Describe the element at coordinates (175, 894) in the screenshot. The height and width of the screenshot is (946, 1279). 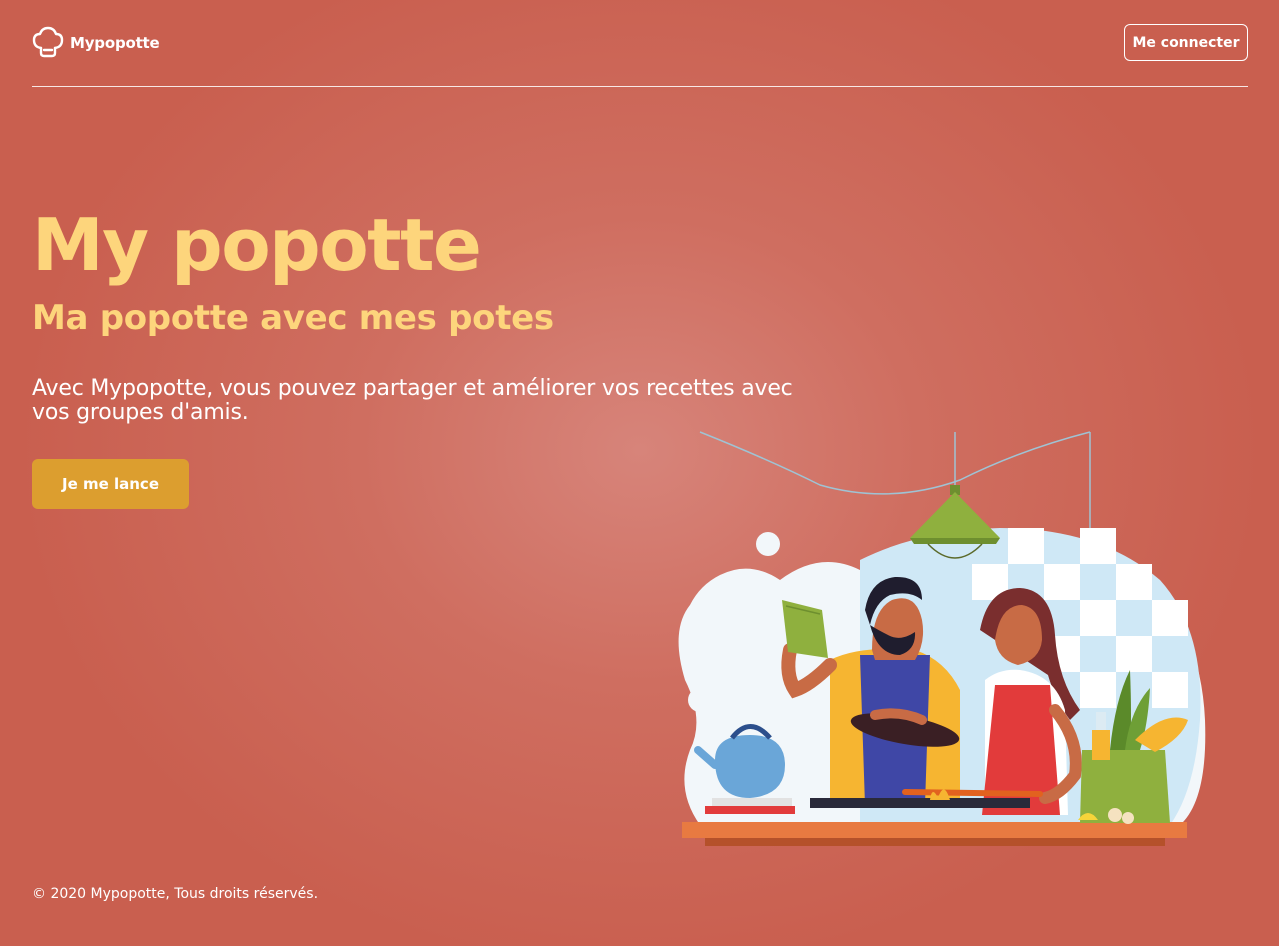
I see `footer-copyright: © 2020 Mypopotte, Tous droits réservés.` at that location.